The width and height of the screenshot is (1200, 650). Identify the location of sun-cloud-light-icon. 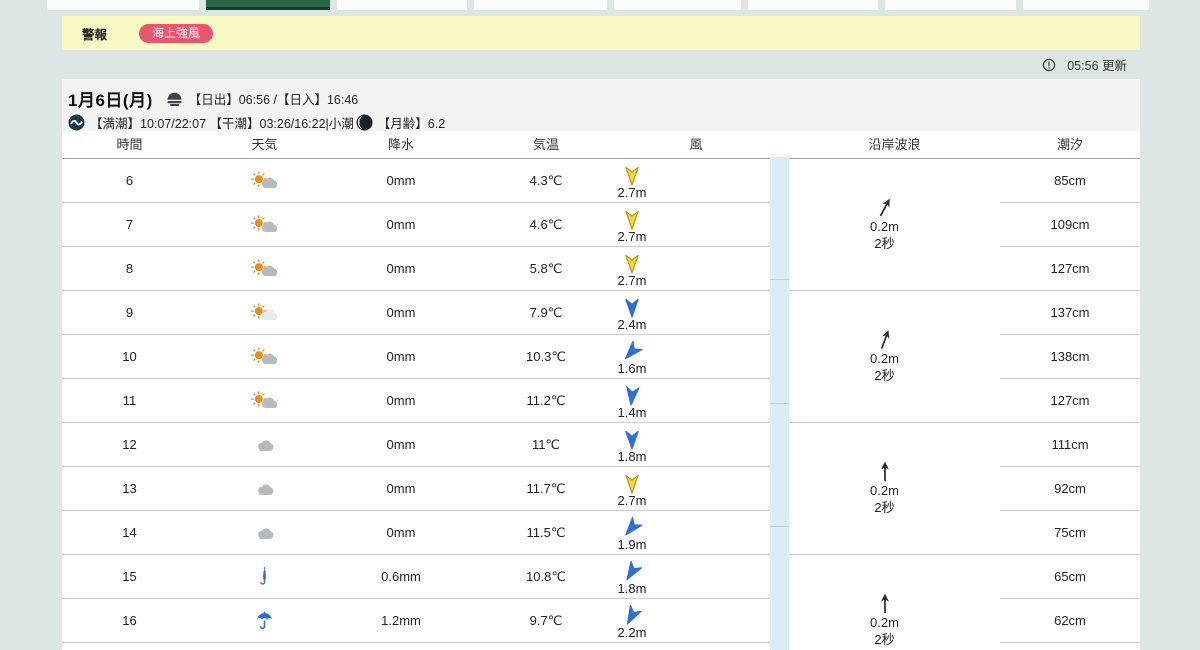
(264, 312).